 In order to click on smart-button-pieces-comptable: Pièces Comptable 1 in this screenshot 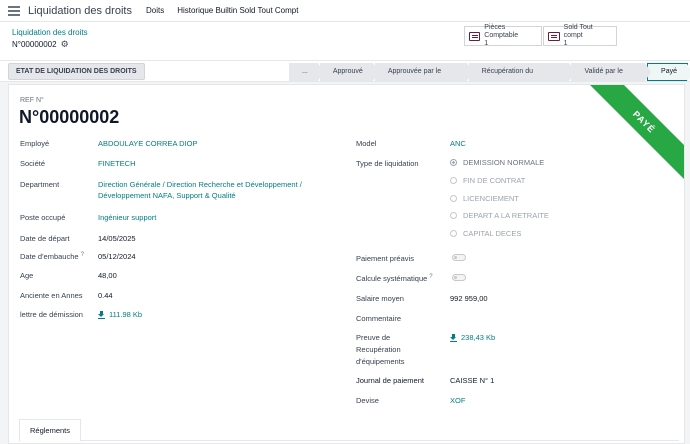, I will do `click(503, 35)`.